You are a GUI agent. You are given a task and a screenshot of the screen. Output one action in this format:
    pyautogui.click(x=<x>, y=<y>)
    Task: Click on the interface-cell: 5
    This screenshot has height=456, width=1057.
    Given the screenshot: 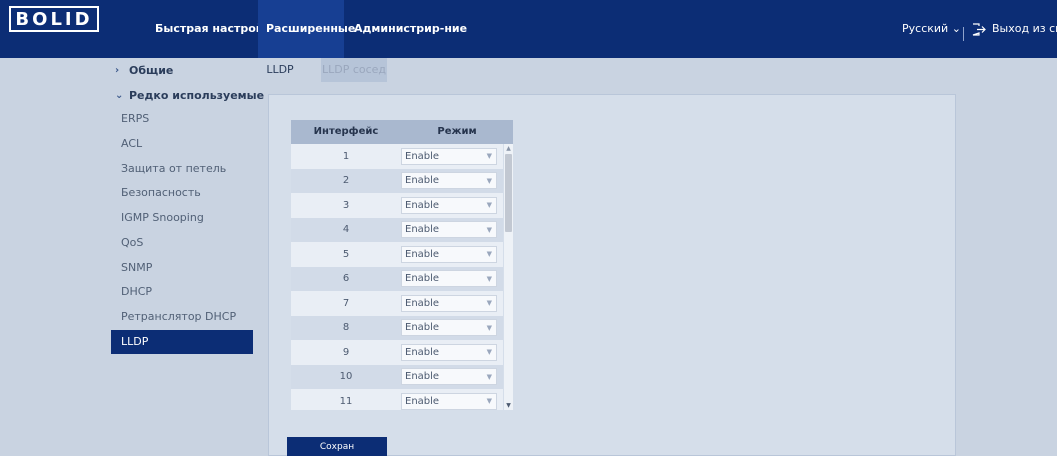 What is the action you would take?
    pyautogui.click(x=346, y=254)
    